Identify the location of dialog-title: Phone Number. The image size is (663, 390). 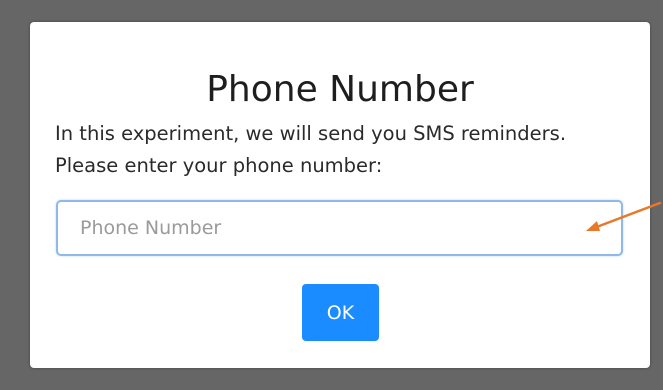
(340, 89).